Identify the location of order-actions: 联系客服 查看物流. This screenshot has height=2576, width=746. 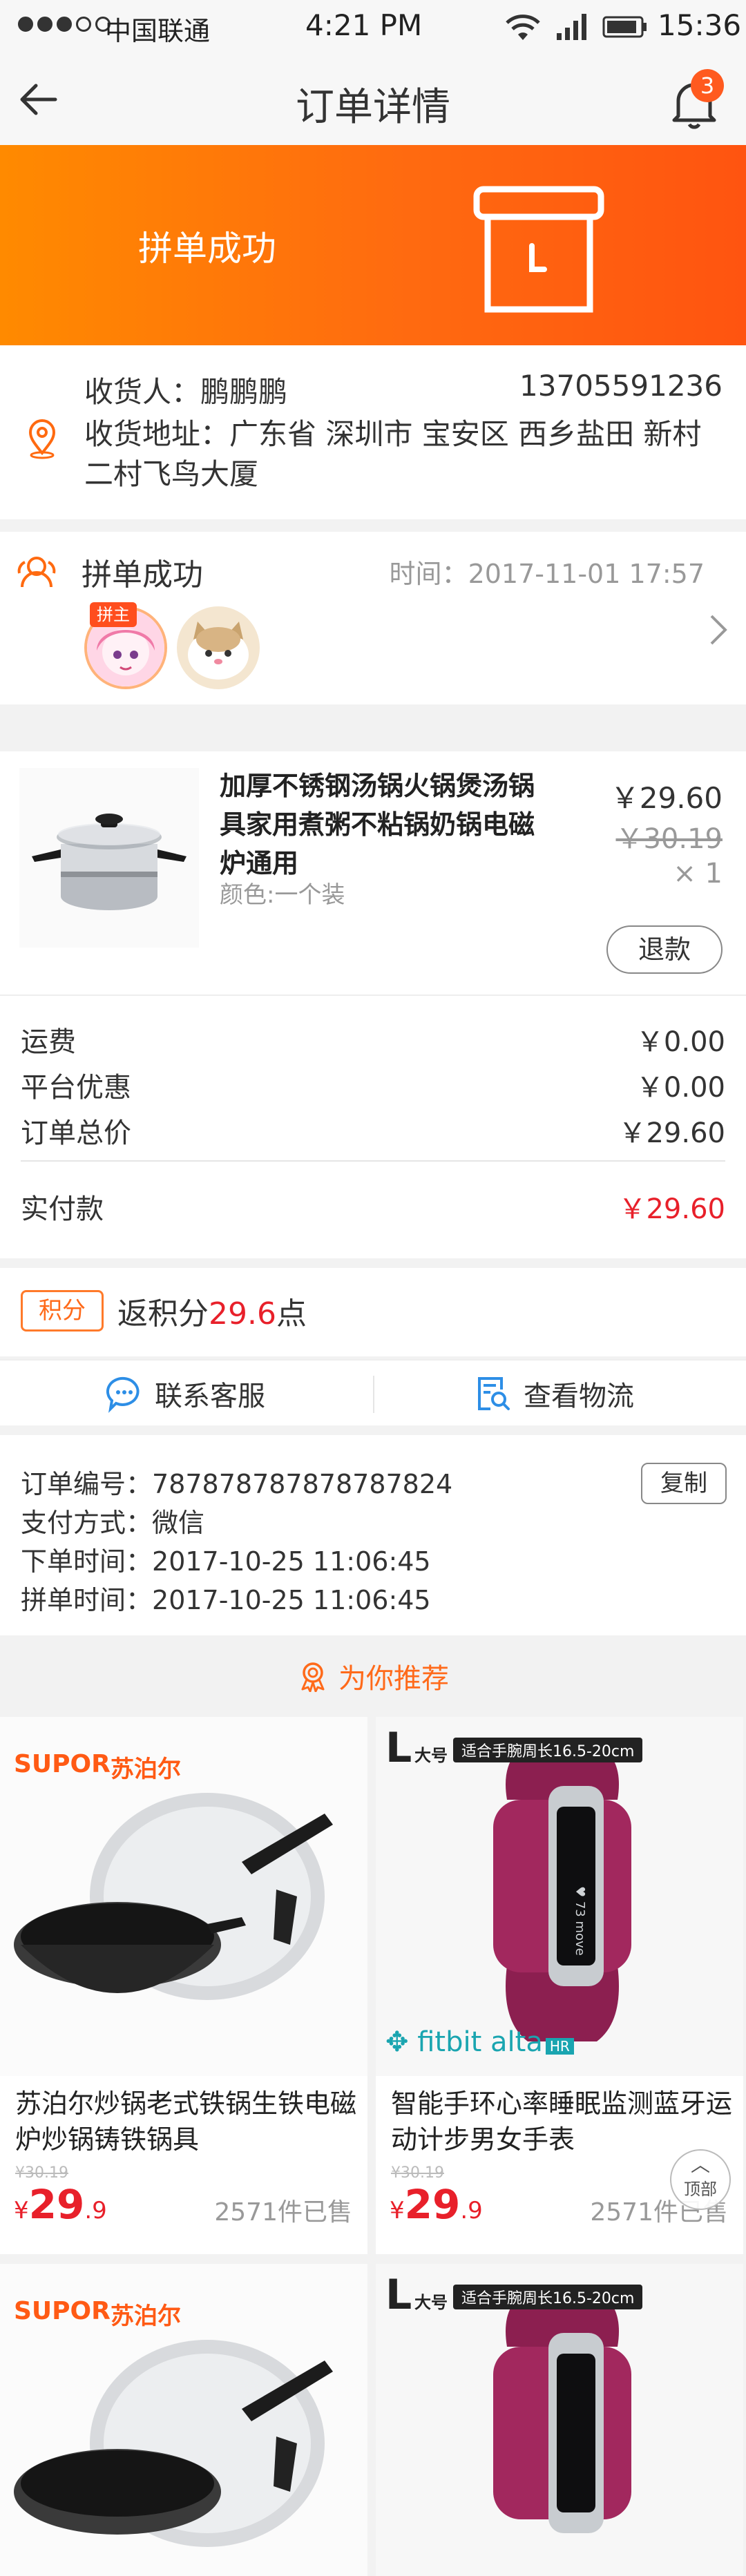
(373, 1392).